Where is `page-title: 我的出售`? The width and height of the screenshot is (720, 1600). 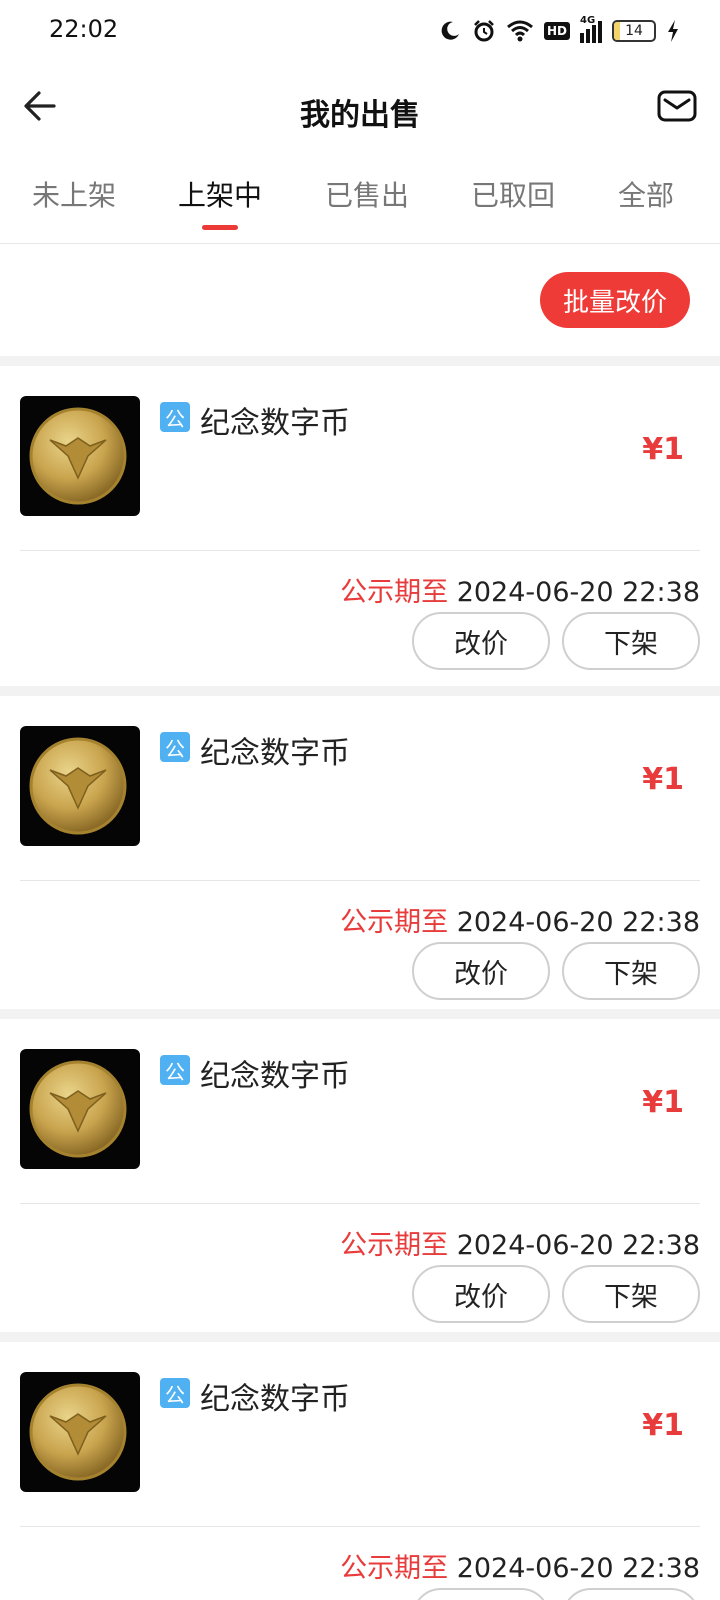
page-title: 我的出售 is located at coordinates (360, 115).